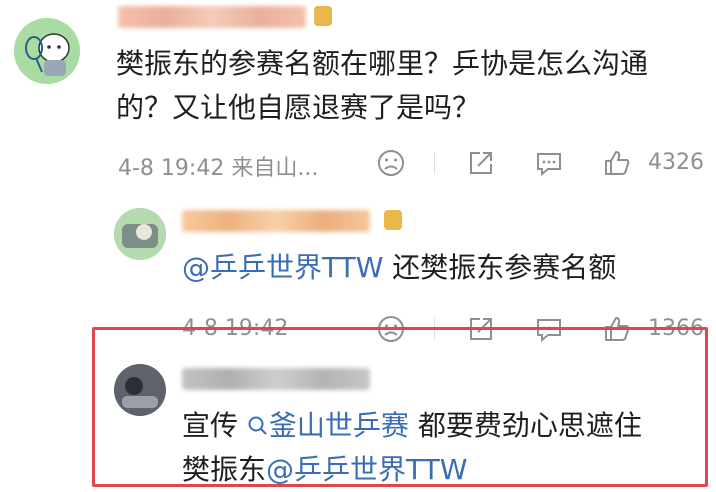 The image size is (716, 492). Describe the element at coordinates (214, 425) in the screenshot. I see `reply-text-prefix: 宣传` at that location.